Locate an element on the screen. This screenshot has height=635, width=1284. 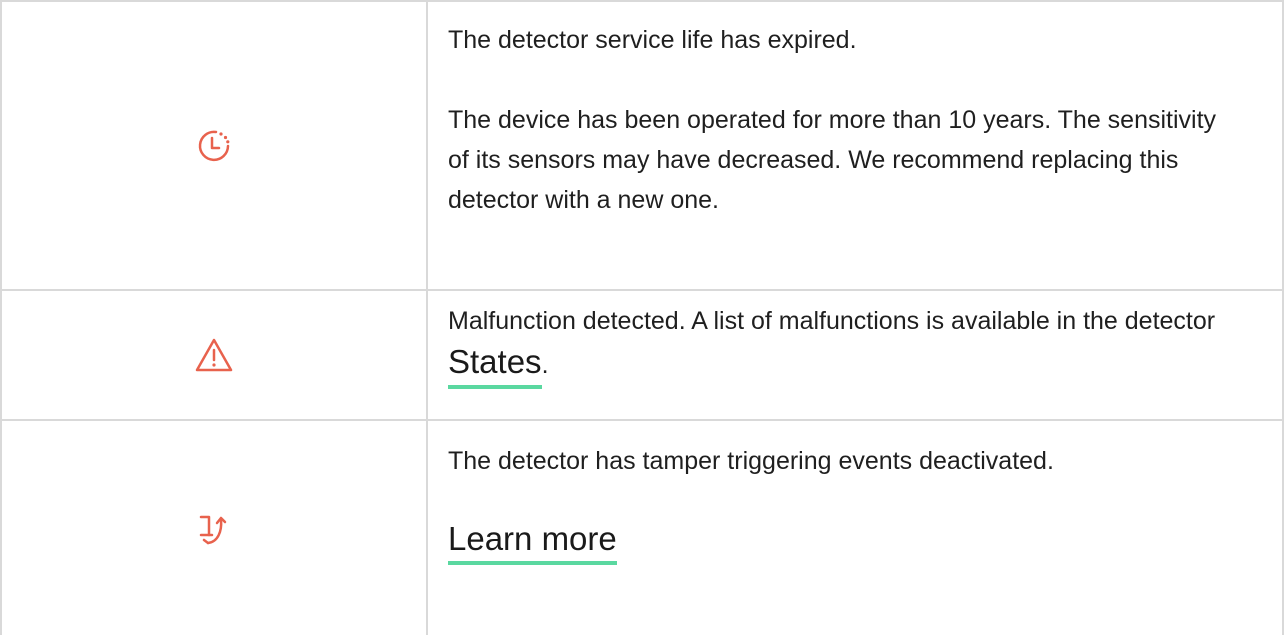
tamper-deactivated-icon is located at coordinates (214, 529).